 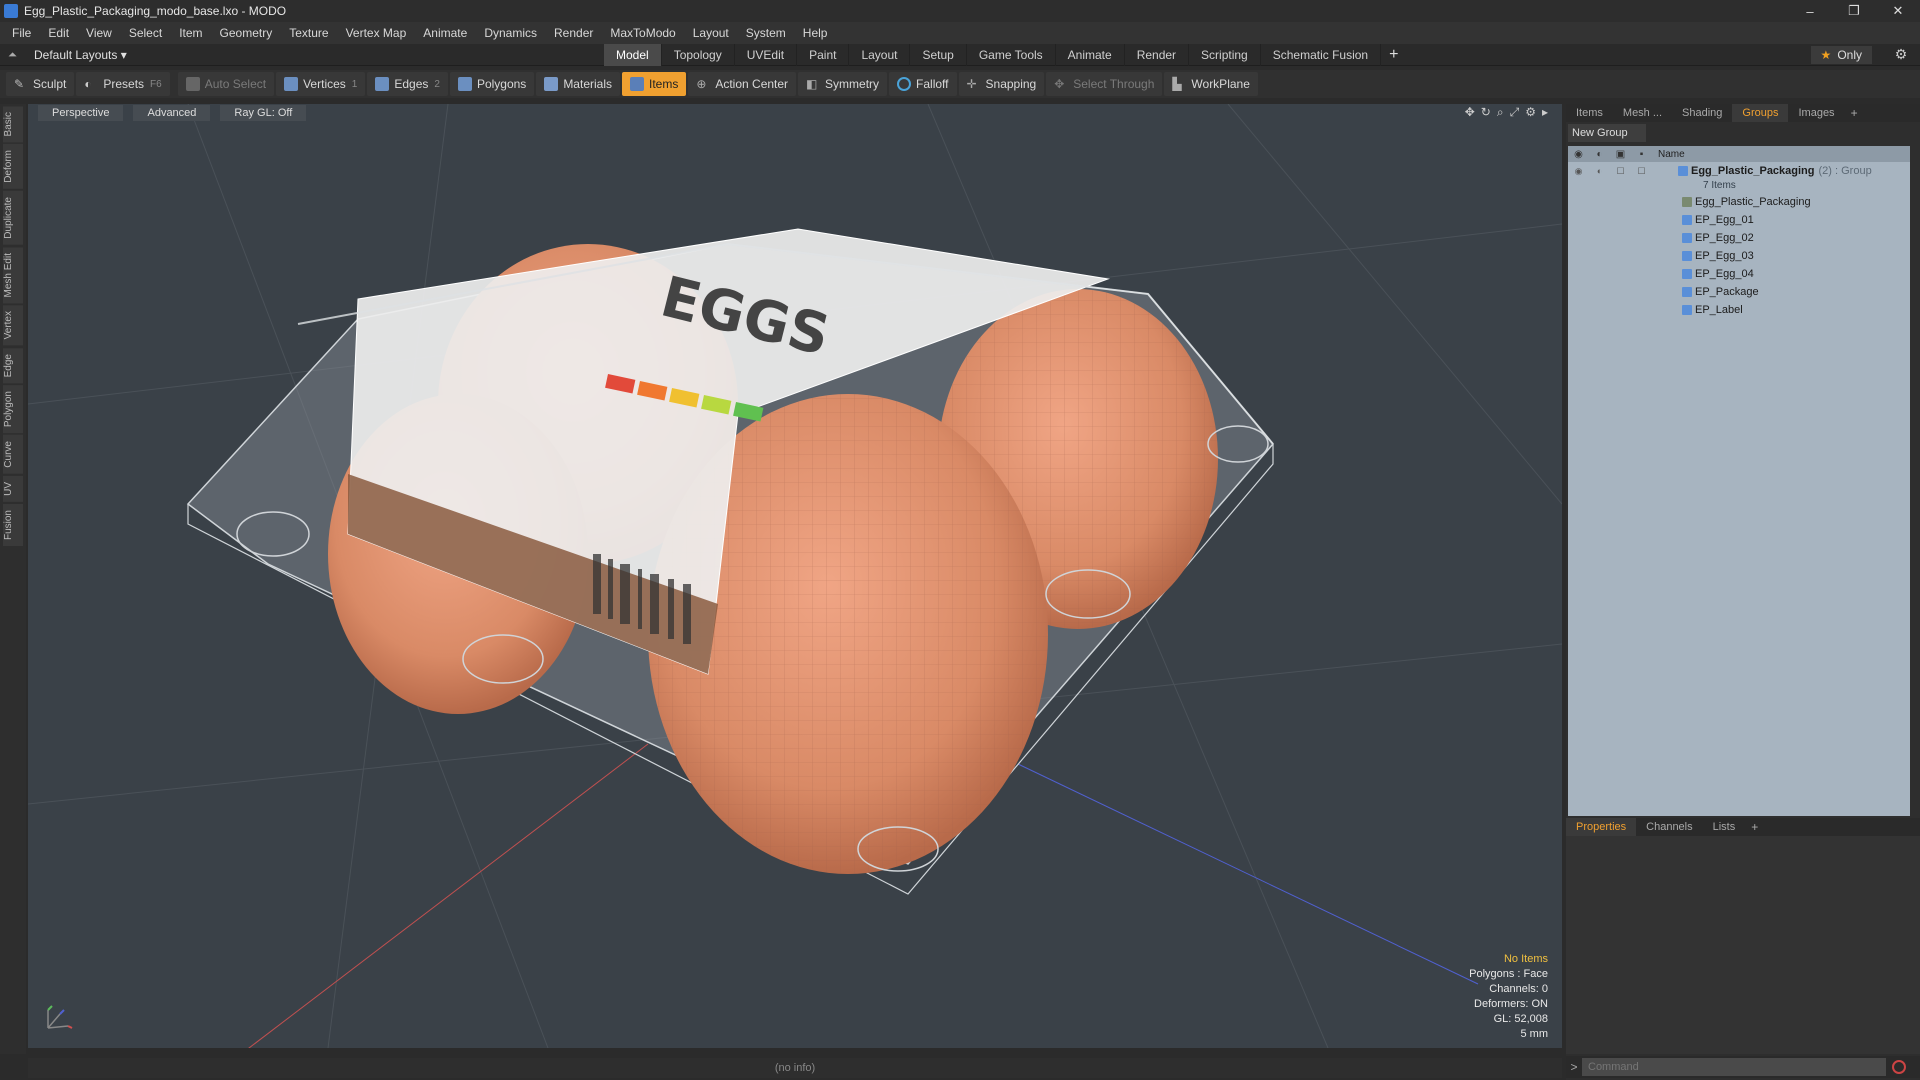 What do you see at coordinates (1157, 55) in the screenshot?
I see `tab-render: Render` at bounding box center [1157, 55].